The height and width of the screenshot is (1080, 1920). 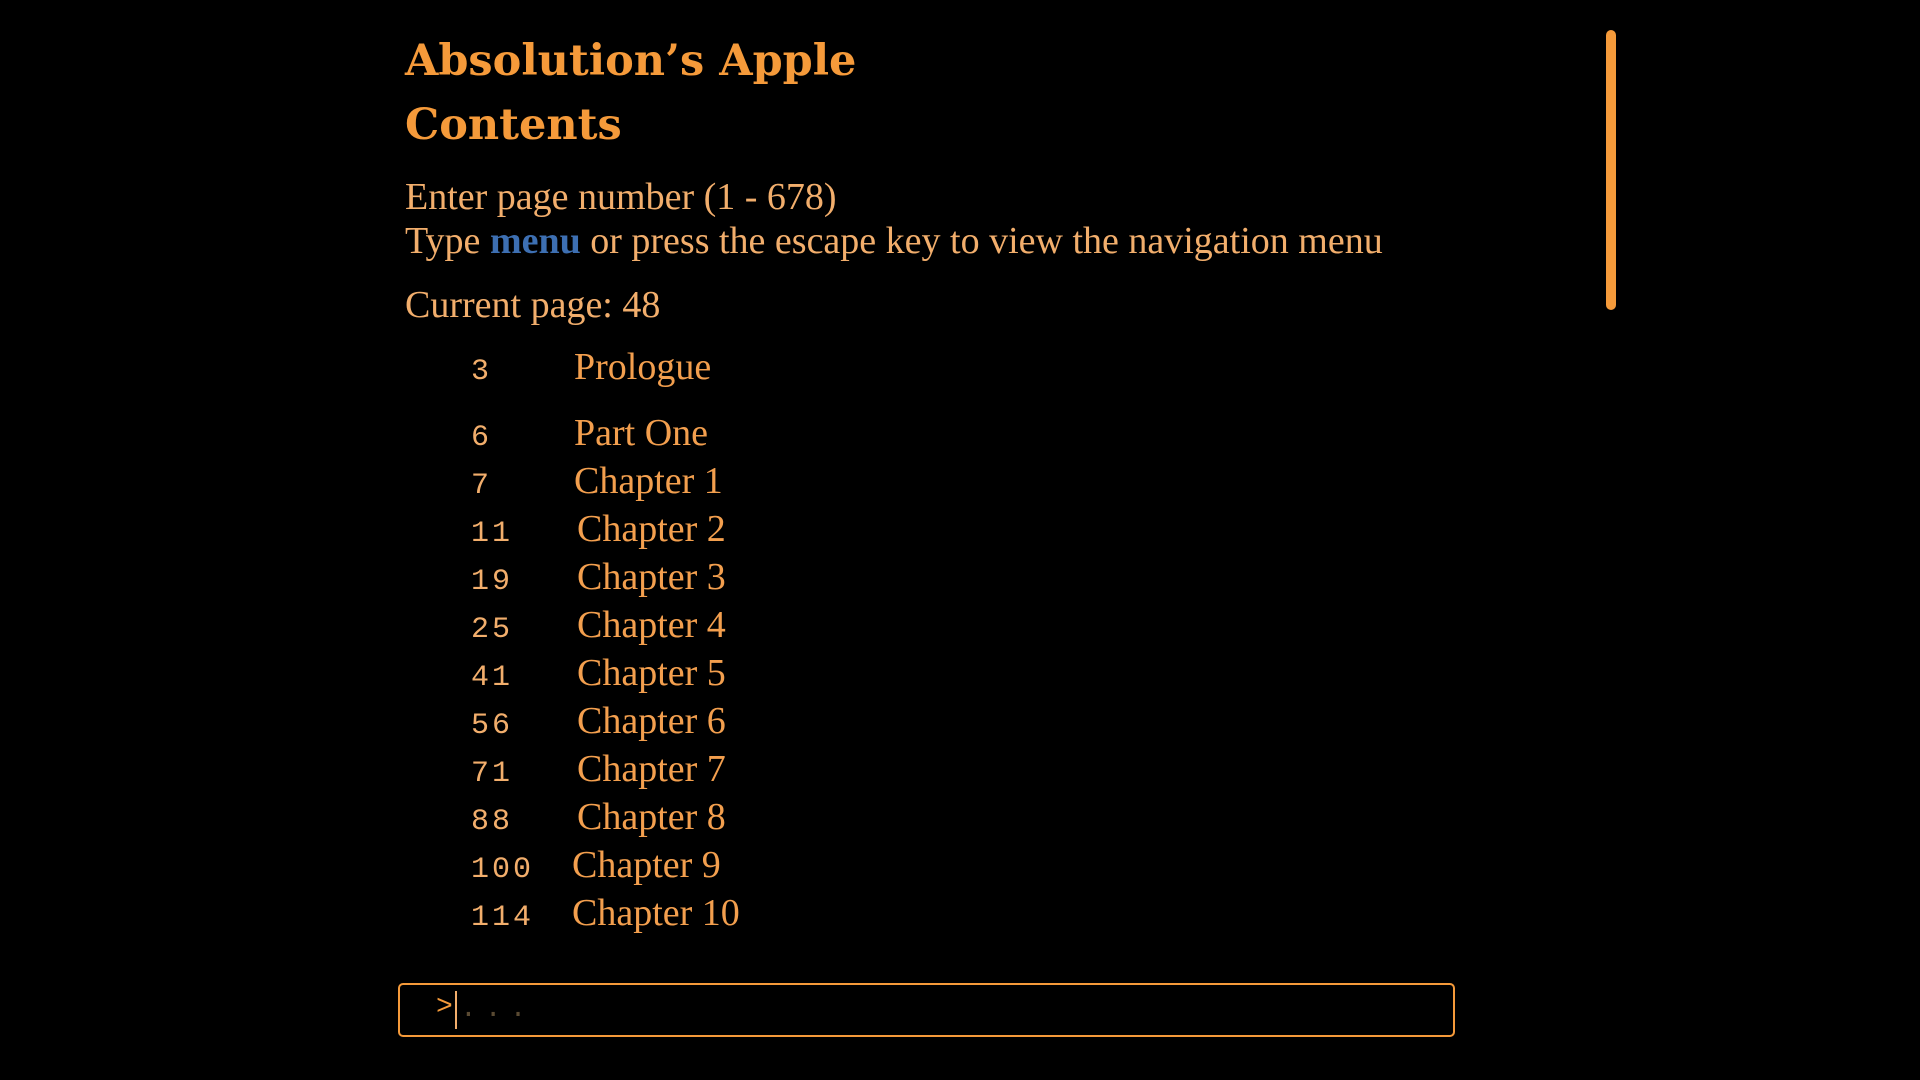 What do you see at coordinates (492, 630) in the screenshot?
I see `toc-entry-page-number: 25` at bounding box center [492, 630].